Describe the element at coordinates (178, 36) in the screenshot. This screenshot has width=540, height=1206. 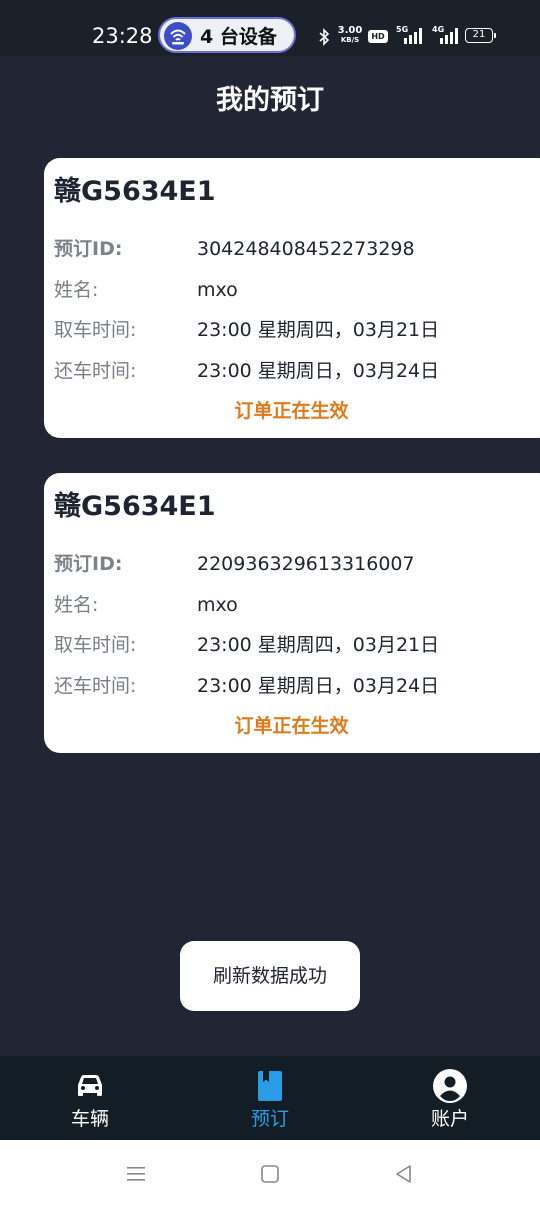
I see `hotspot-icon` at that location.